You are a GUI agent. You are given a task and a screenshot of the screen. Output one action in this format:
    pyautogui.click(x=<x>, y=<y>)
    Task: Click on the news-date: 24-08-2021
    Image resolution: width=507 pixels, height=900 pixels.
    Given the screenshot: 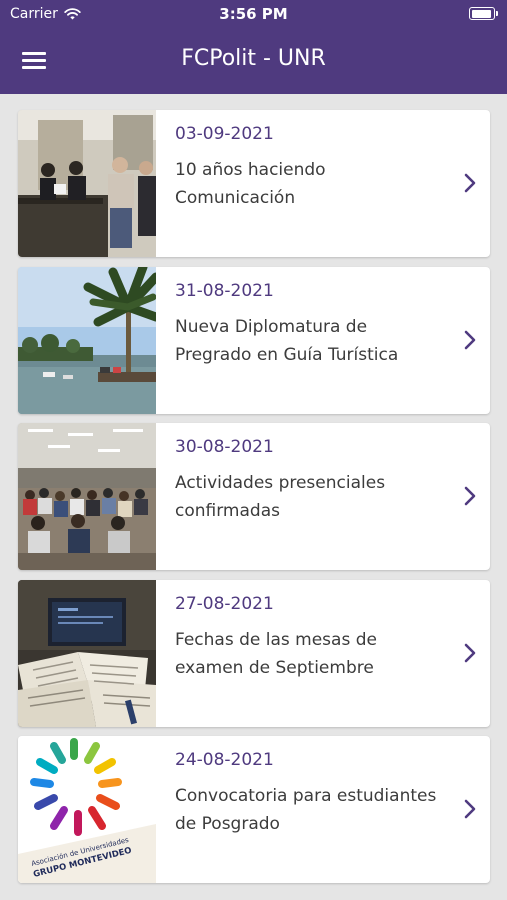 What is the action you would take?
    pyautogui.click(x=224, y=760)
    